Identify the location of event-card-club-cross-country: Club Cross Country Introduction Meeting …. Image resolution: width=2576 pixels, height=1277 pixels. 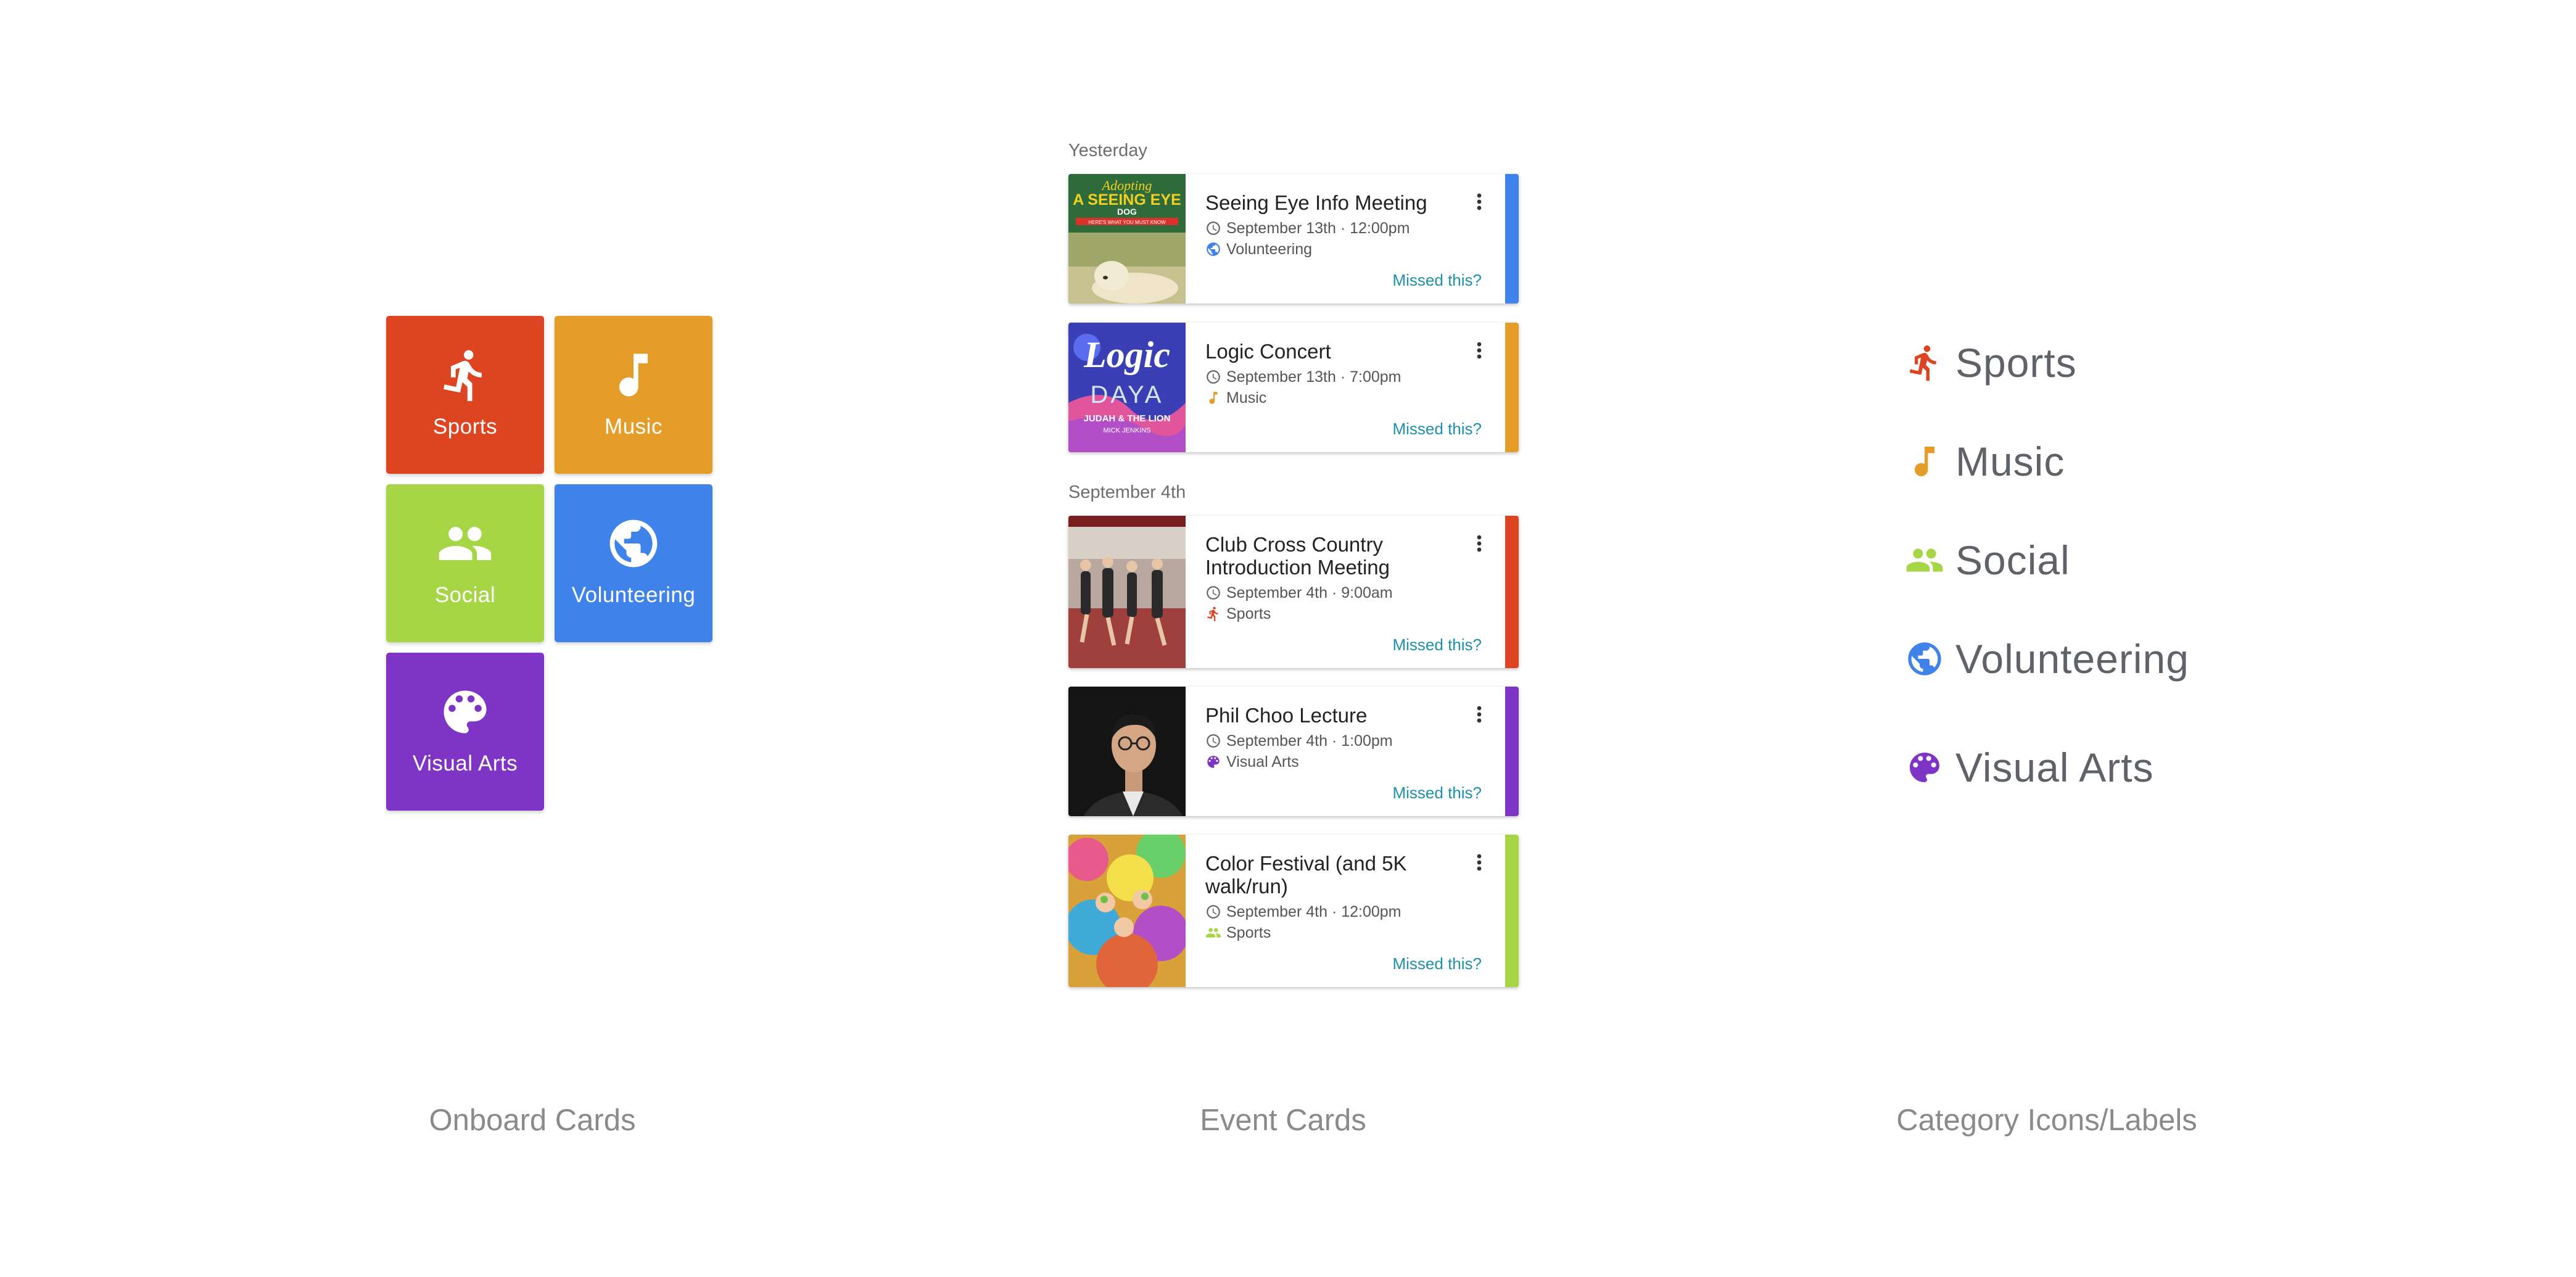
(1293, 592).